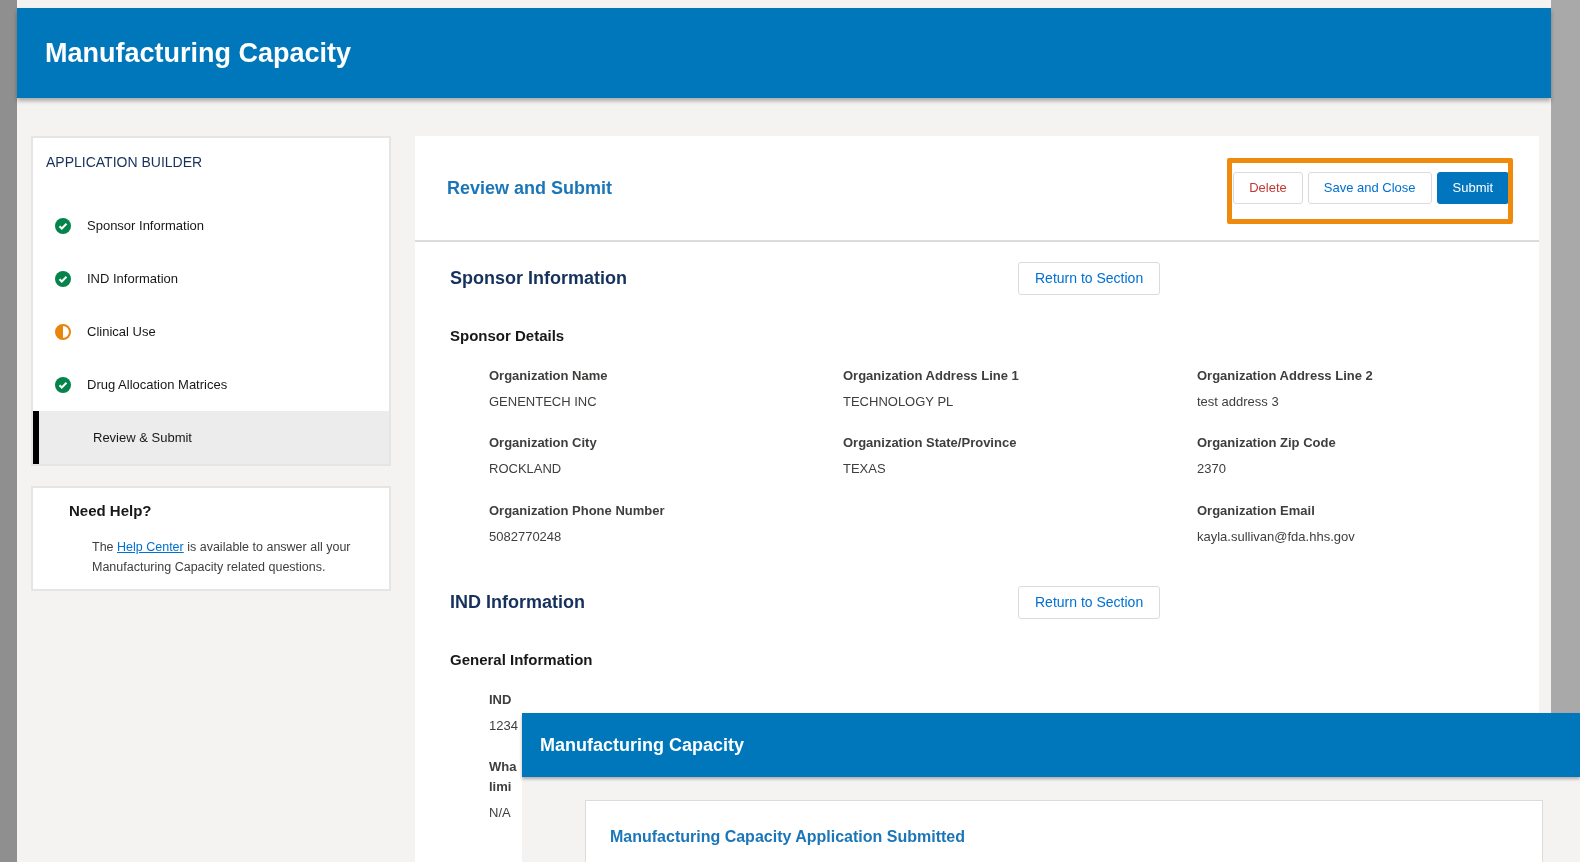 Image resolution: width=1580 pixels, height=862 pixels. What do you see at coordinates (211, 331) in the screenshot?
I see `sidebar-item: Clinical Use` at bounding box center [211, 331].